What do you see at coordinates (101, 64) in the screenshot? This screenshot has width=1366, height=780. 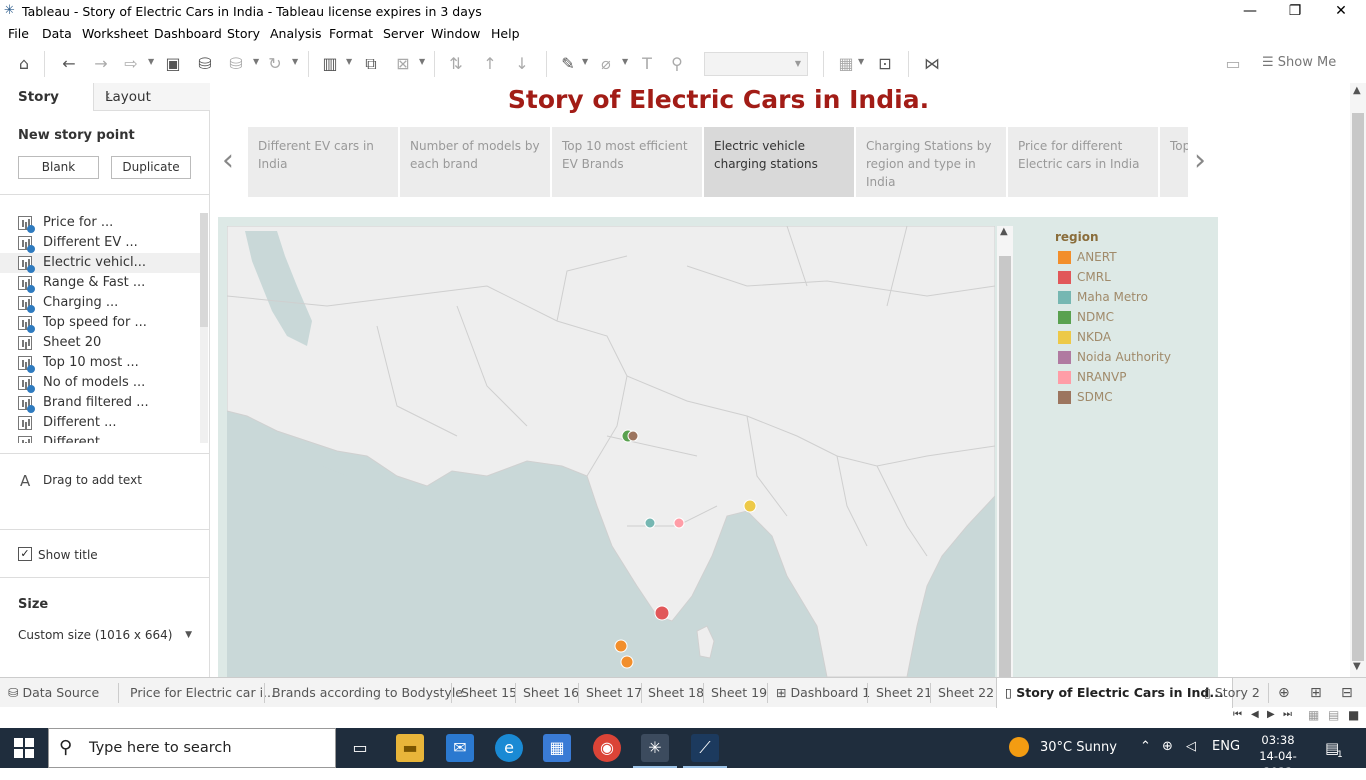 I see `redo-icon: →` at bounding box center [101, 64].